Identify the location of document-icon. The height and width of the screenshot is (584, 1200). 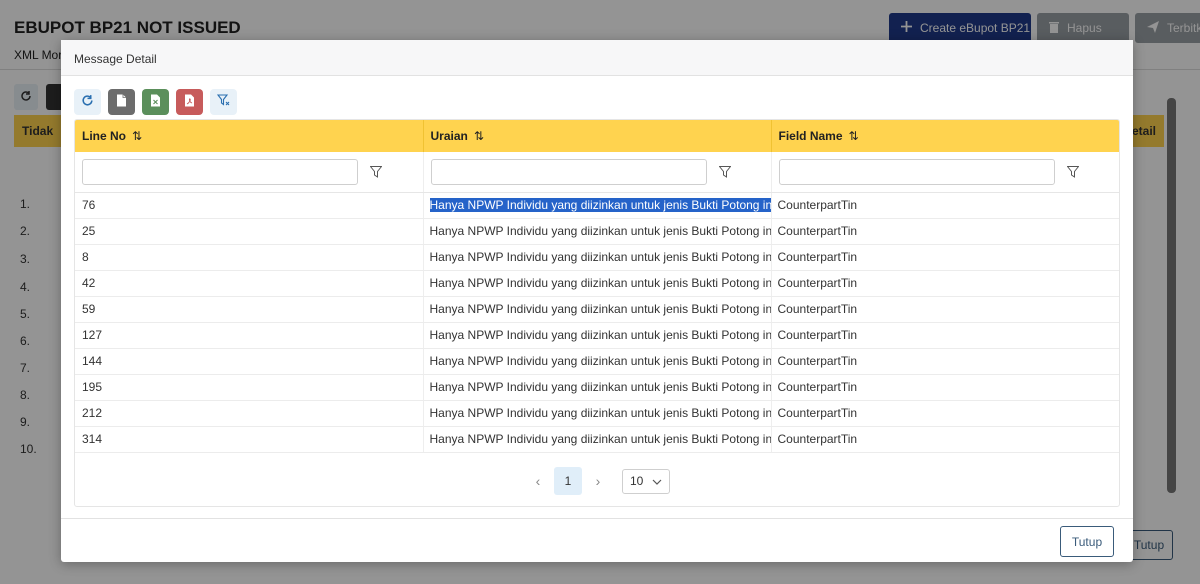
(121, 102).